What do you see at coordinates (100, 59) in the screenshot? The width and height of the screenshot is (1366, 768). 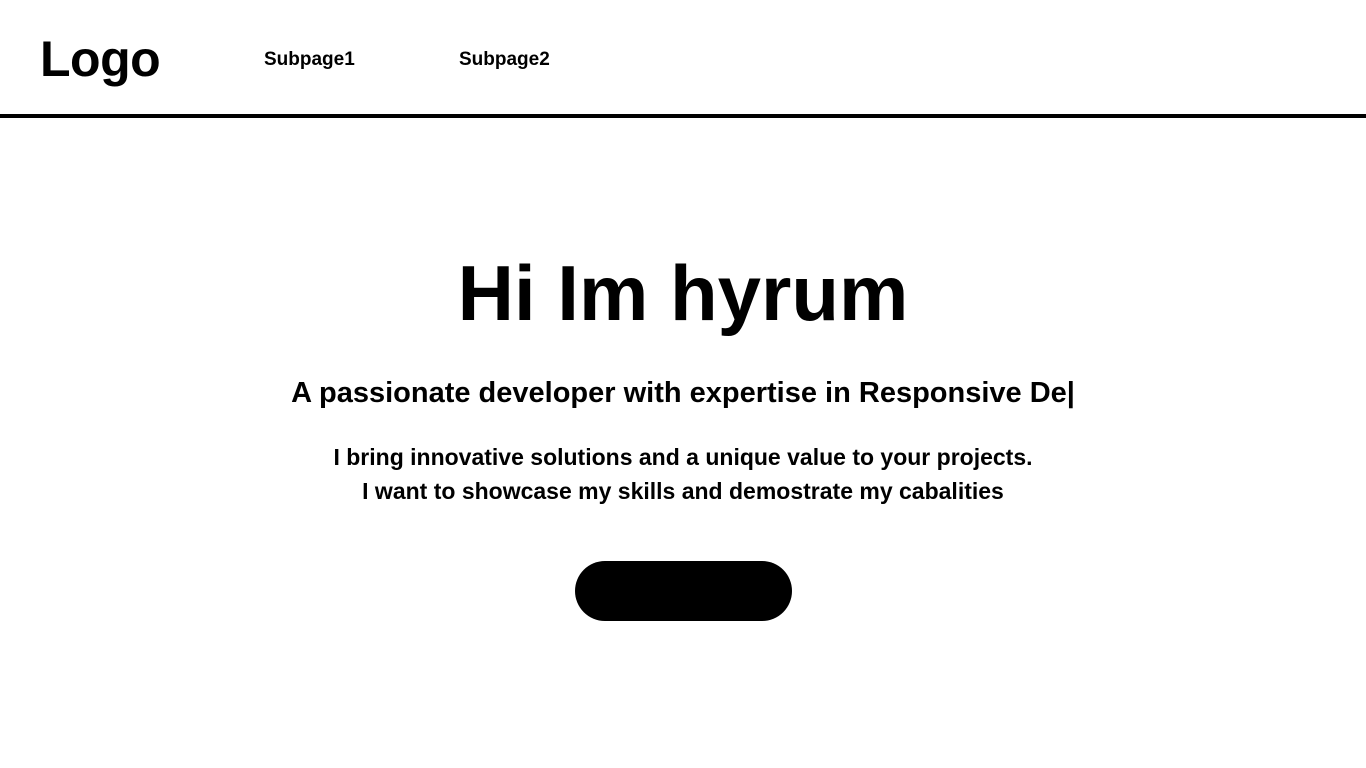 I see `logo: Logo` at bounding box center [100, 59].